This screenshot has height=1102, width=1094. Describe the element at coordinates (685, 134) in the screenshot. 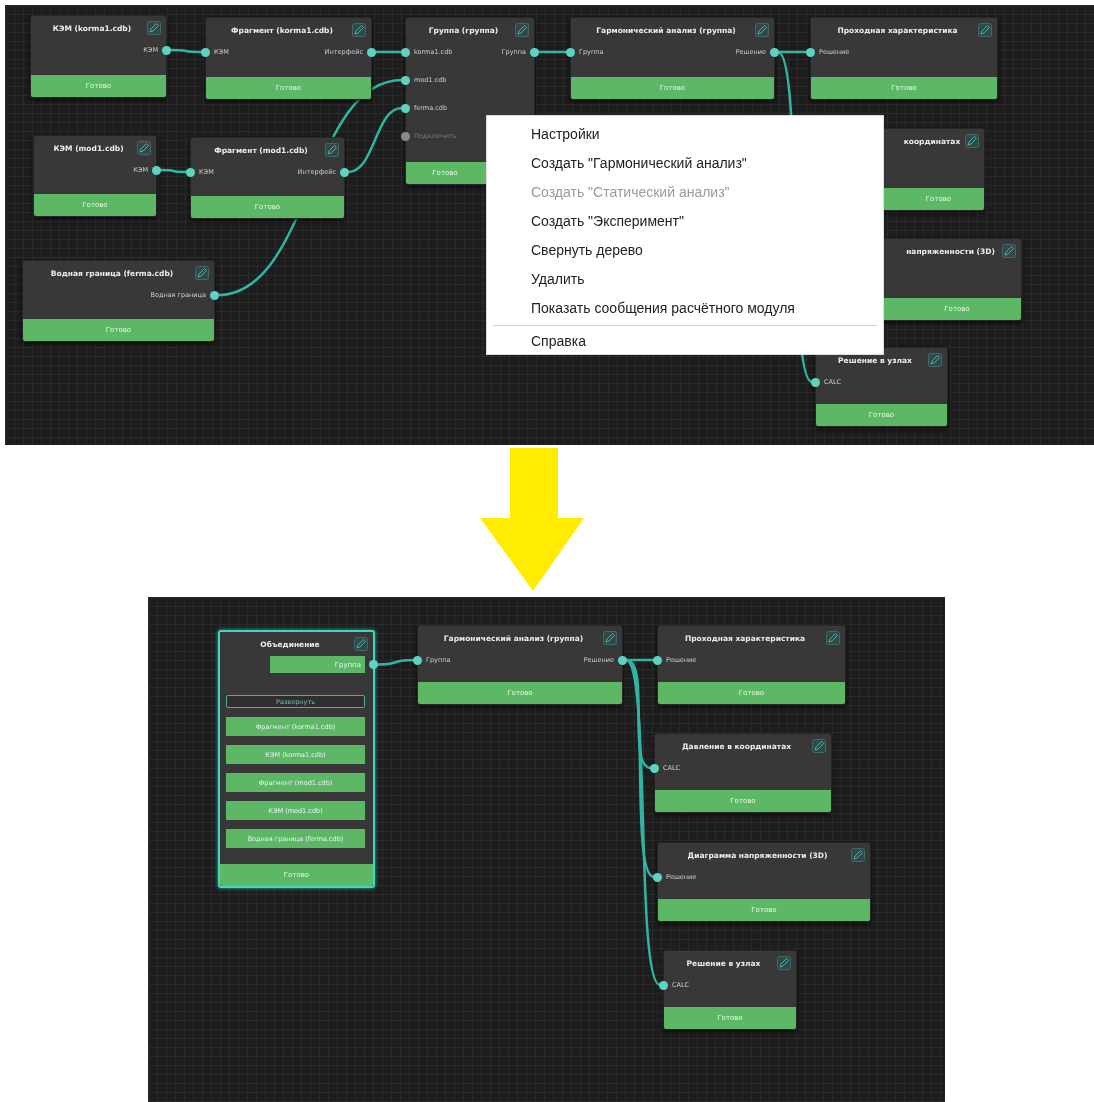

I see `menu-item: Настройки` at that location.